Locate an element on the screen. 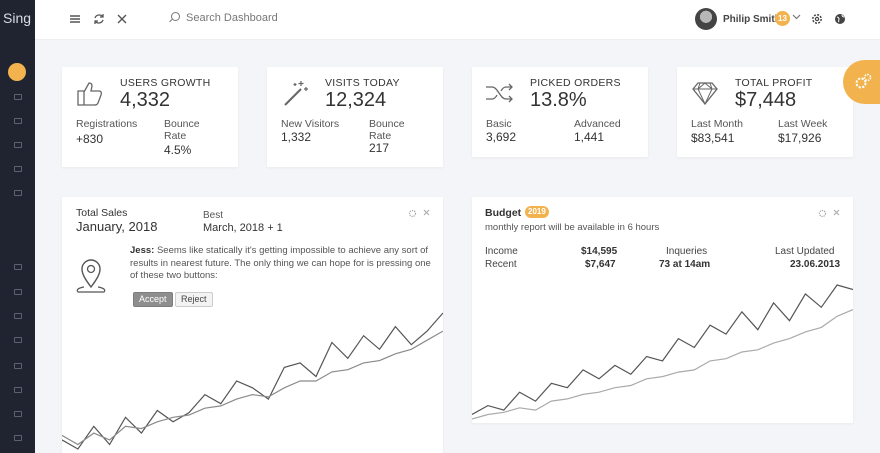 Image resolution: width=880 pixels, height=453 pixels. stat-right-value: 1,441 is located at coordinates (589, 137).